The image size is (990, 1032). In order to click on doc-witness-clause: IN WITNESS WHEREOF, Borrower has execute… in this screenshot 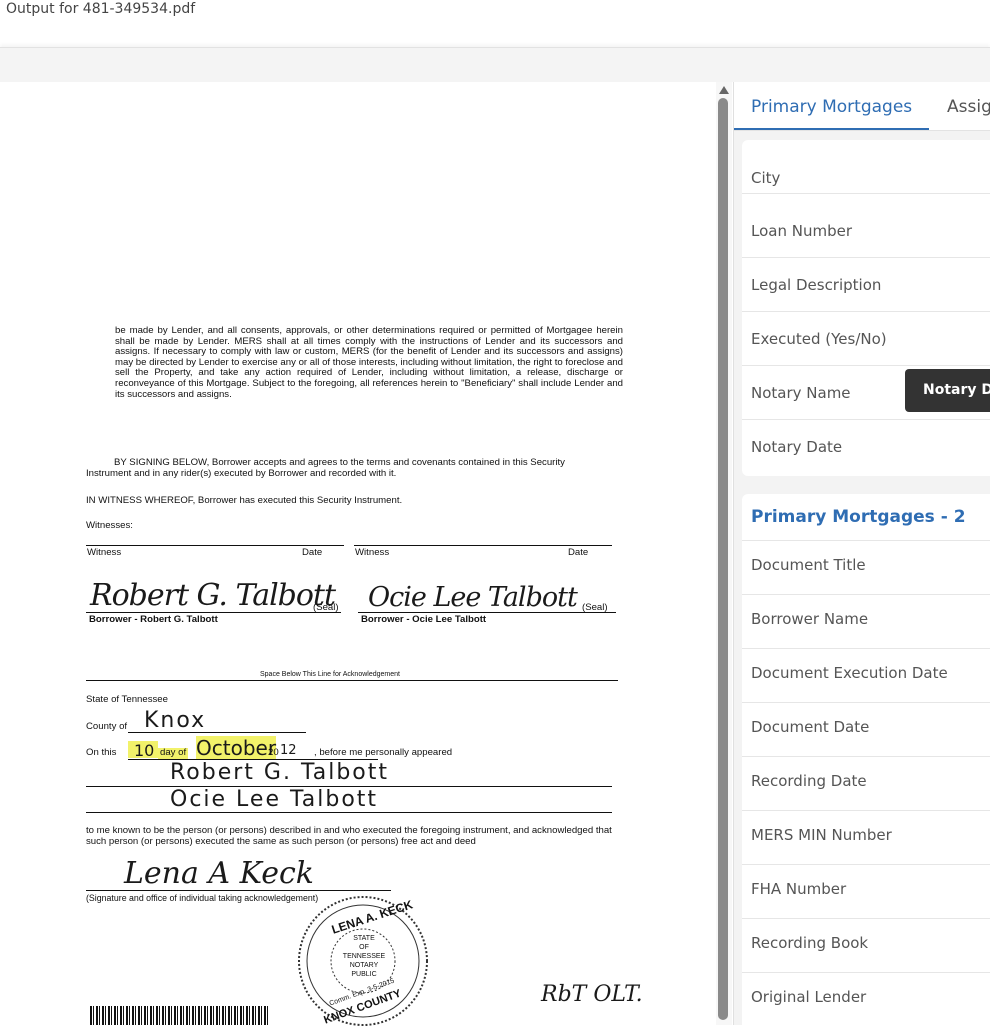, I will do `click(244, 500)`.